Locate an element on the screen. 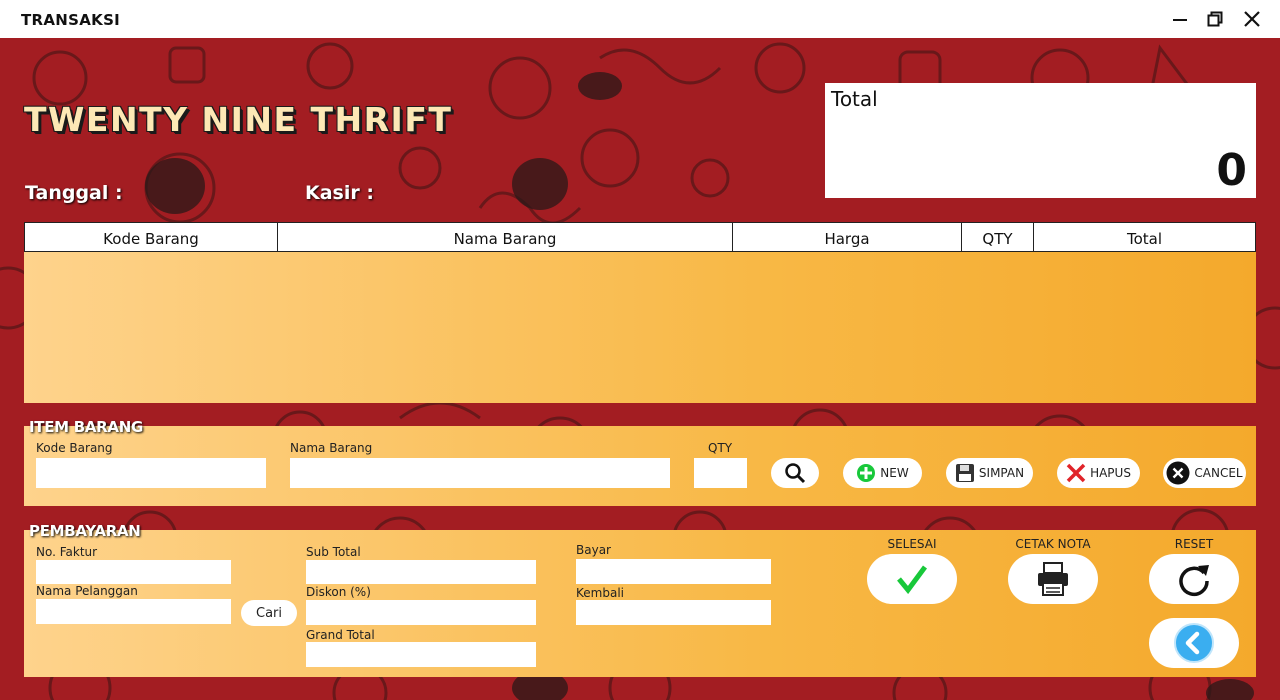 The image size is (1280, 700). cancel-icon is located at coordinates (1178, 473).